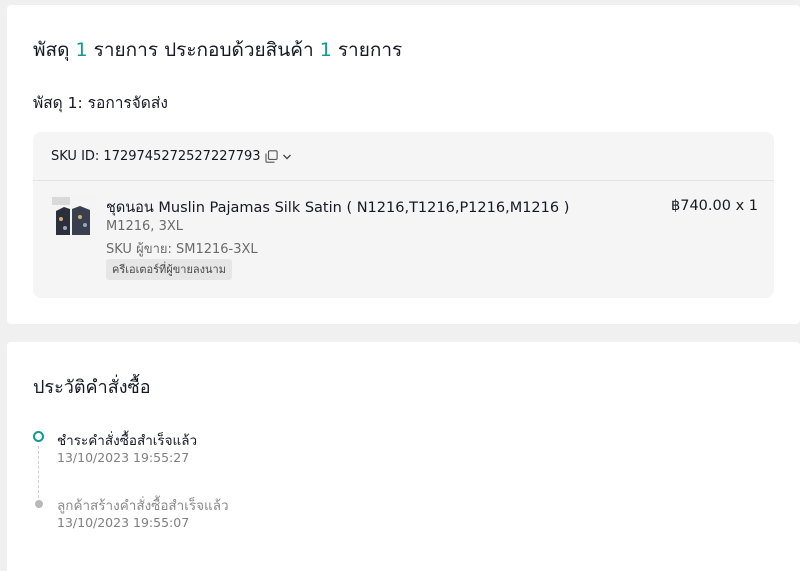 The image size is (800, 571). What do you see at coordinates (38, 472) in the screenshot?
I see `timeline-connector` at bounding box center [38, 472].